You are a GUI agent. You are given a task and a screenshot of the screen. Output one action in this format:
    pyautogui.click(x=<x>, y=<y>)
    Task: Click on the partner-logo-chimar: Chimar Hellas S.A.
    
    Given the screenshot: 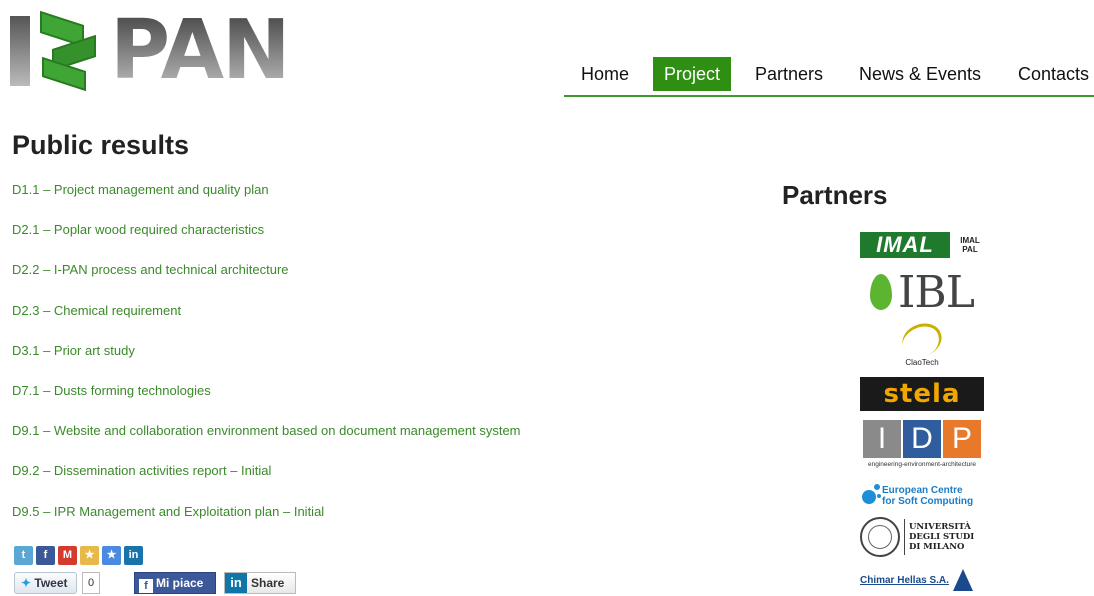 What is the action you would take?
    pyautogui.click(x=922, y=580)
    